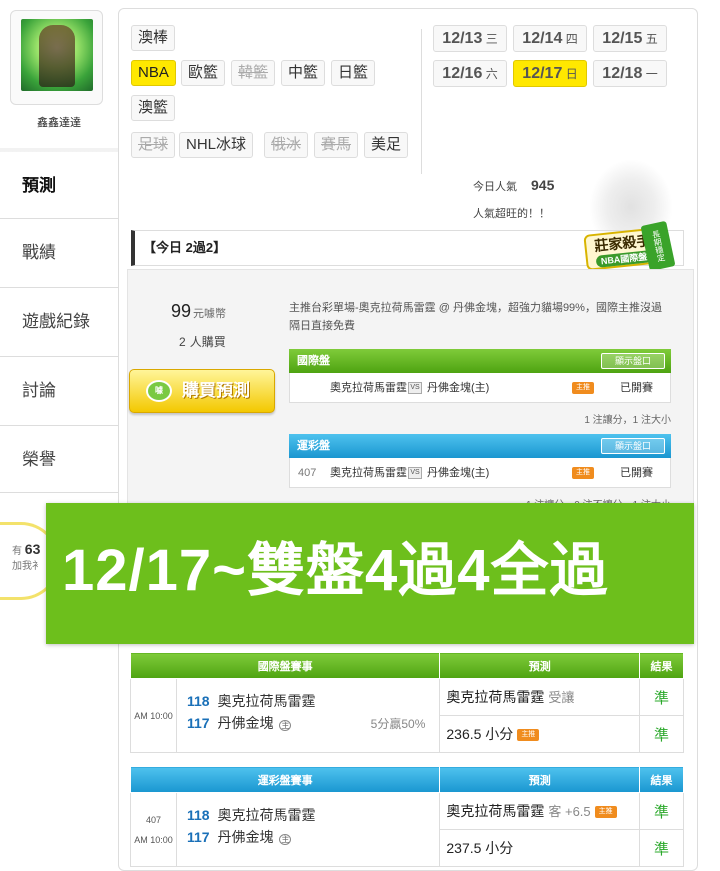  What do you see at coordinates (153, 38) in the screenshot?
I see `category-aus-baseball: 澳棒` at bounding box center [153, 38].